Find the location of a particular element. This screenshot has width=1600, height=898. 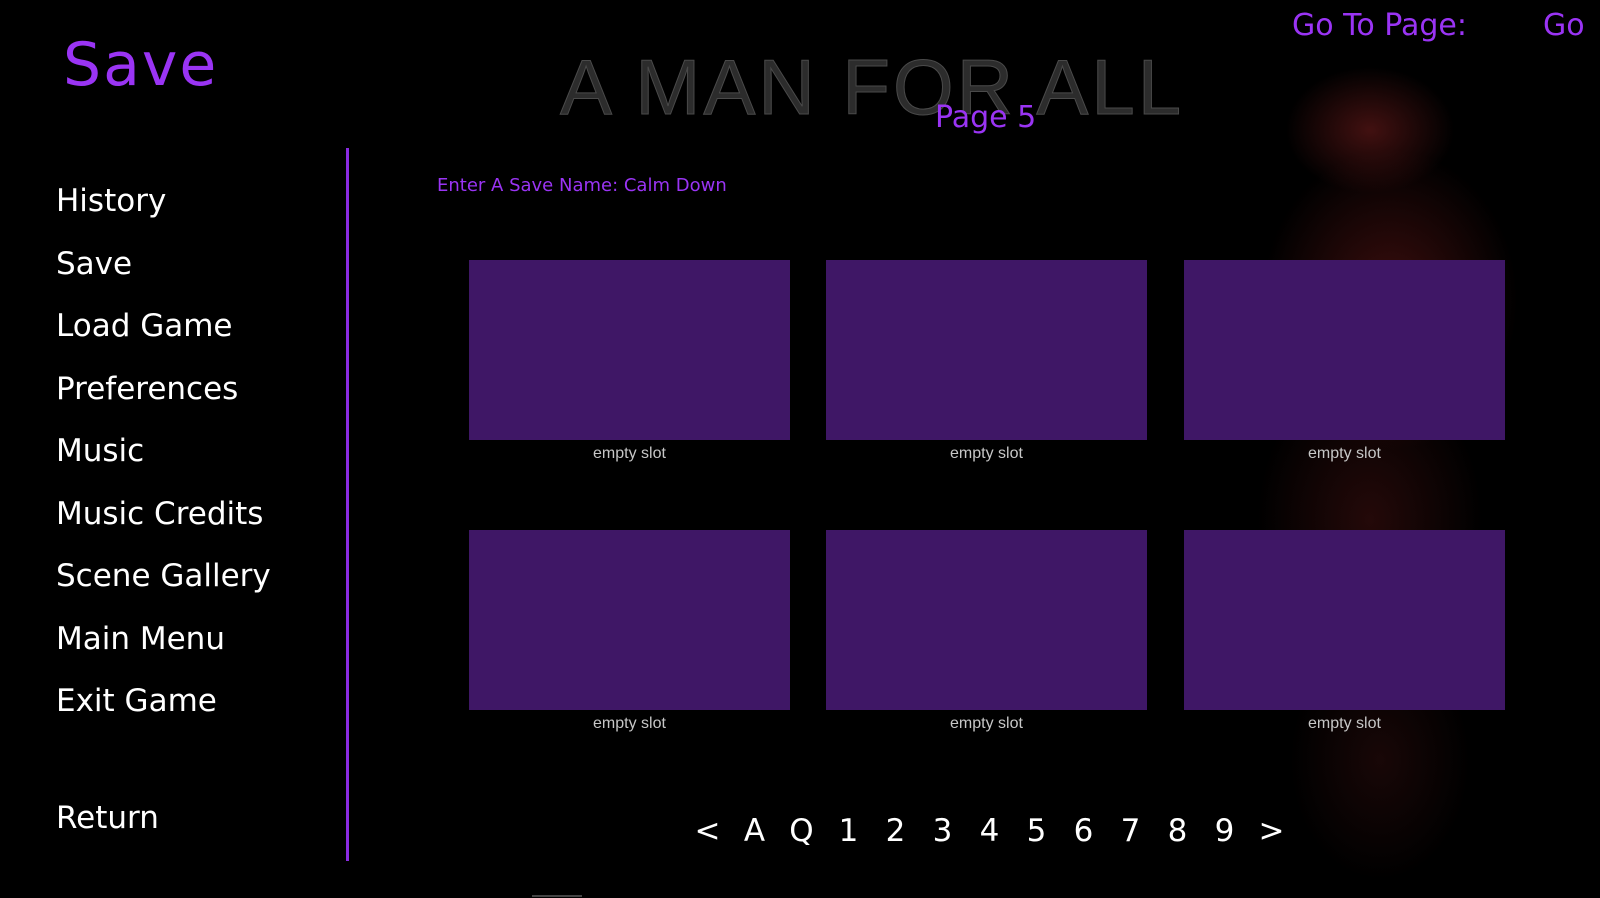

nav-item-load-game: Load Game is located at coordinates (163, 326).